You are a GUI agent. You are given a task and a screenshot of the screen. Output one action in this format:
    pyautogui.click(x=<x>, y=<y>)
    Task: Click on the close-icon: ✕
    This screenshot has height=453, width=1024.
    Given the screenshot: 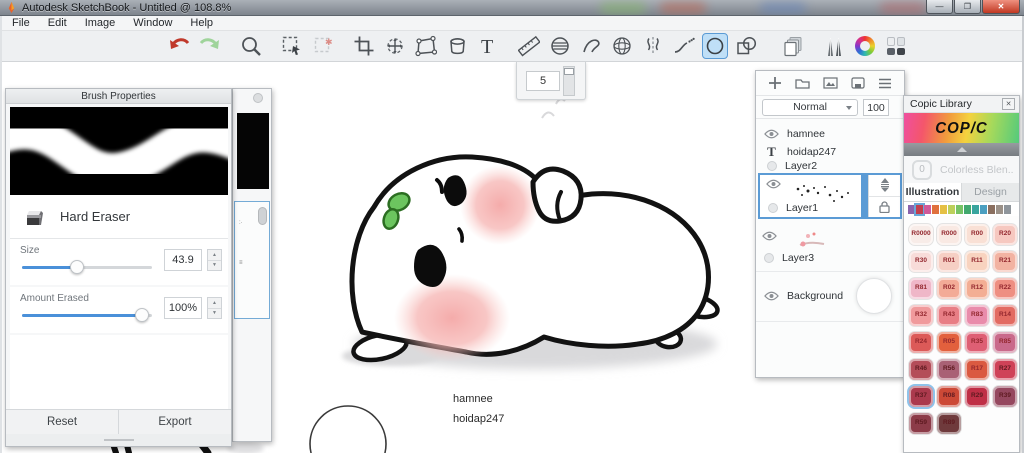 What is the action you would take?
    pyautogui.click(x=1008, y=104)
    